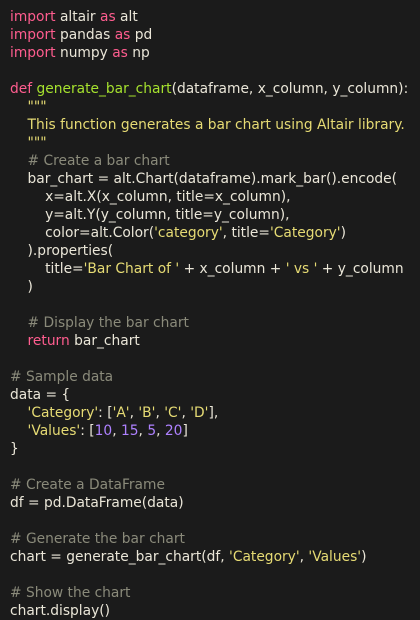 The width and height of the screenshot is (420, 620). I want to click on code-line: return bar_chart, so click(215, 341).